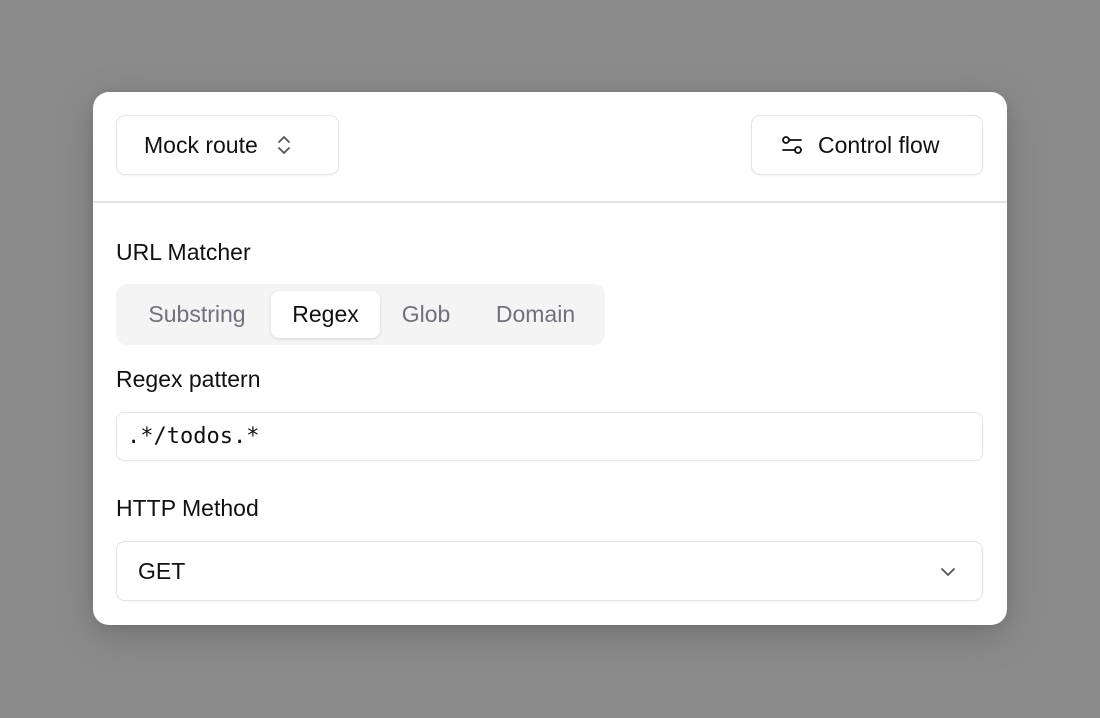 The height and width of the screenshot is (718, 1100). I want to click on route-type-selector-label: Mock route, so click(201, 144).